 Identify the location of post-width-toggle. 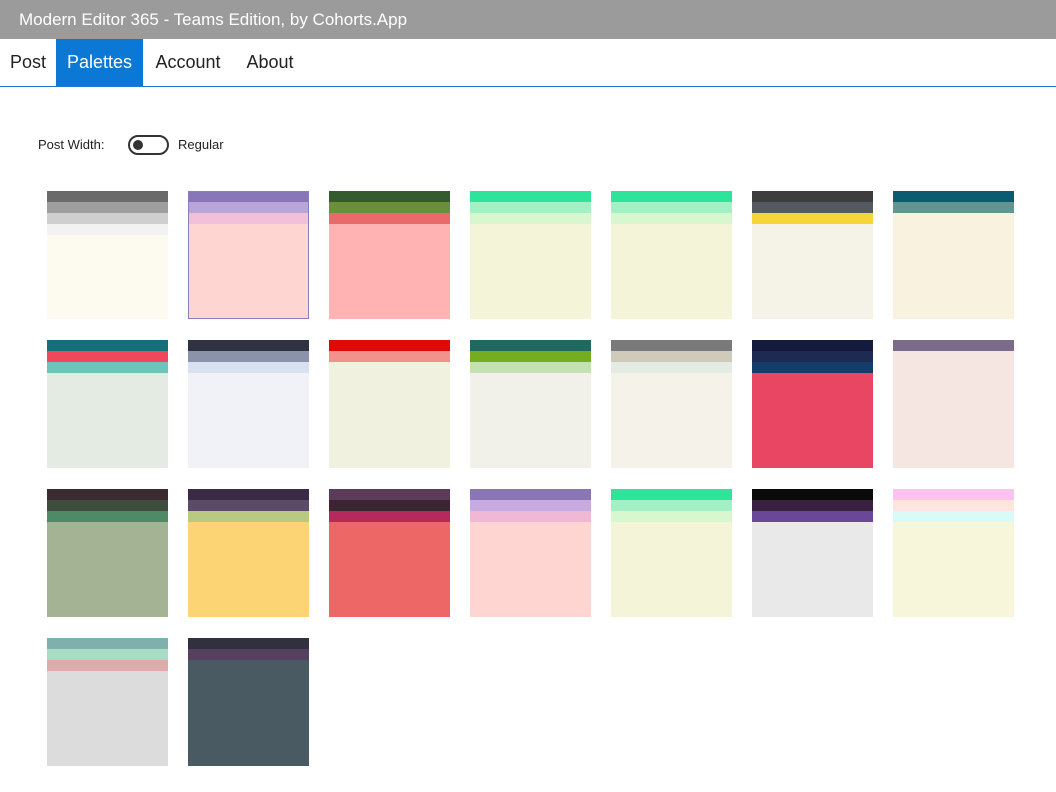
(148, 145).